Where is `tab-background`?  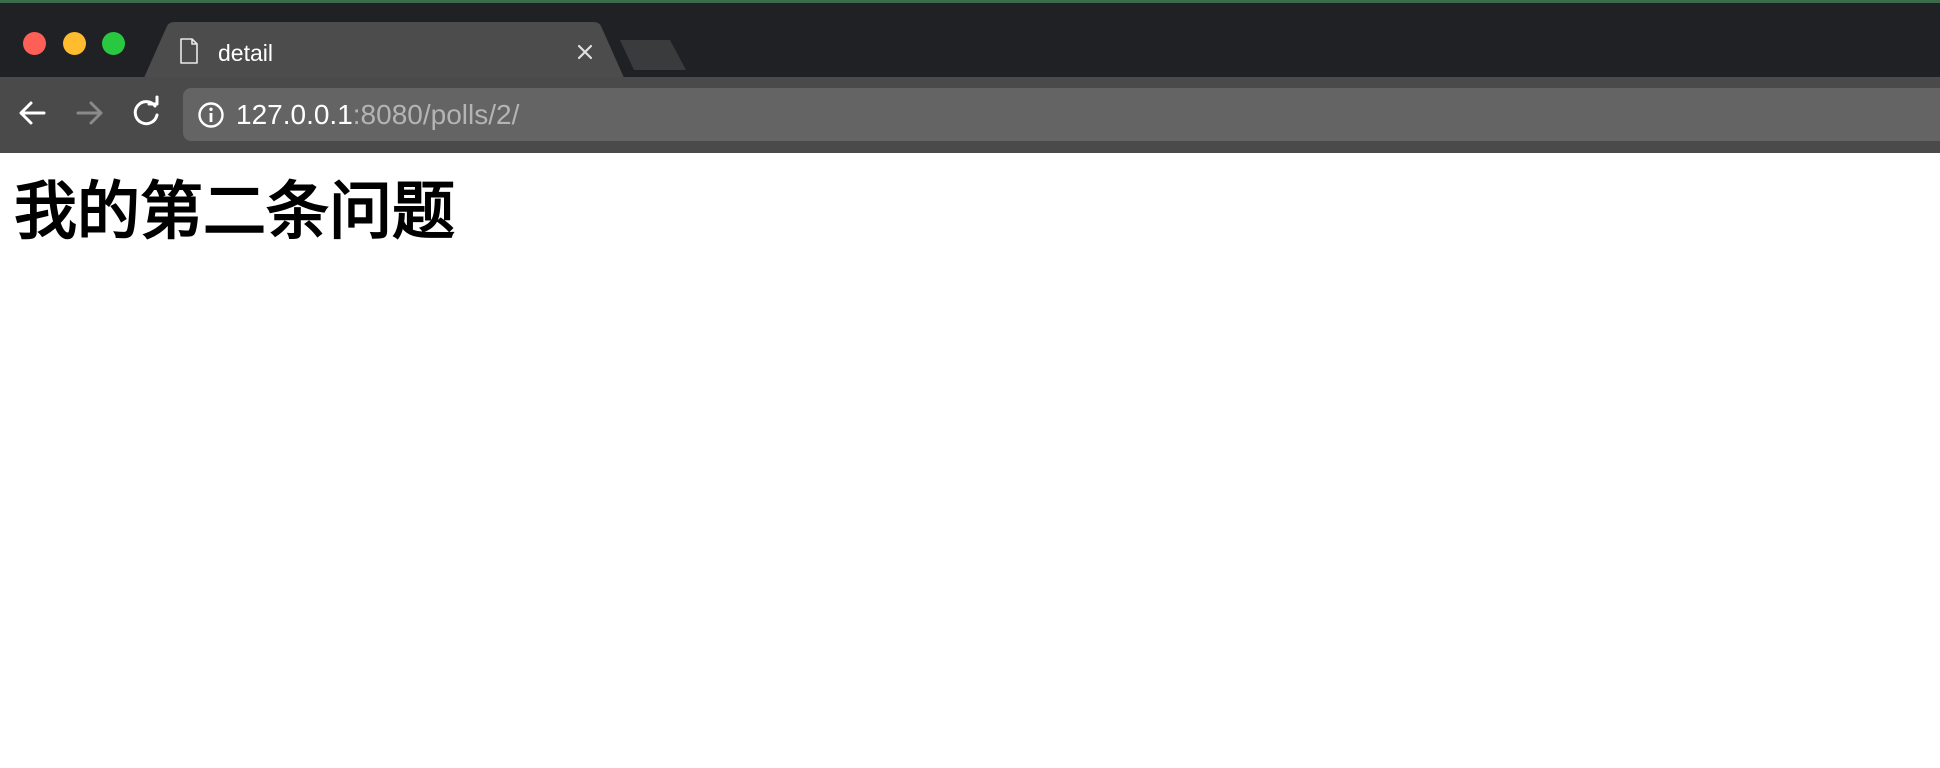
tab-background is located at coordinates (384, 51).